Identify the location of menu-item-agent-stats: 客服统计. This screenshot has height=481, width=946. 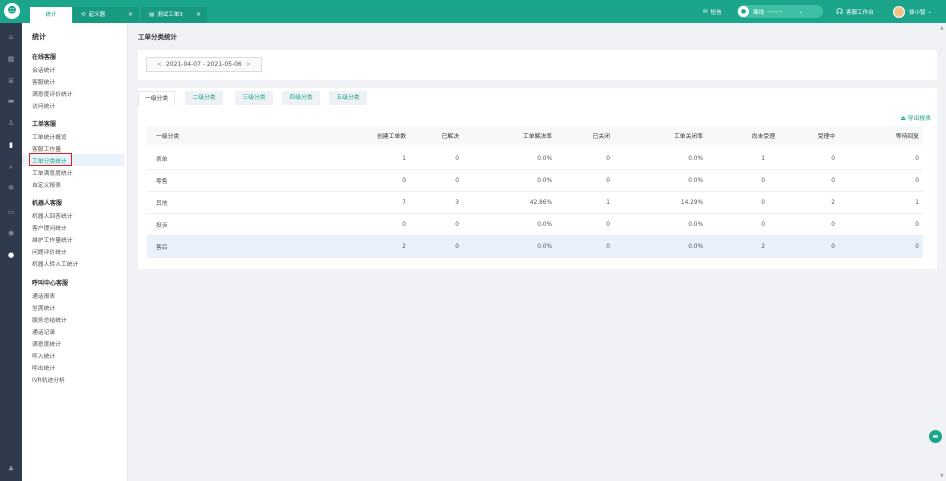
(43, 81).